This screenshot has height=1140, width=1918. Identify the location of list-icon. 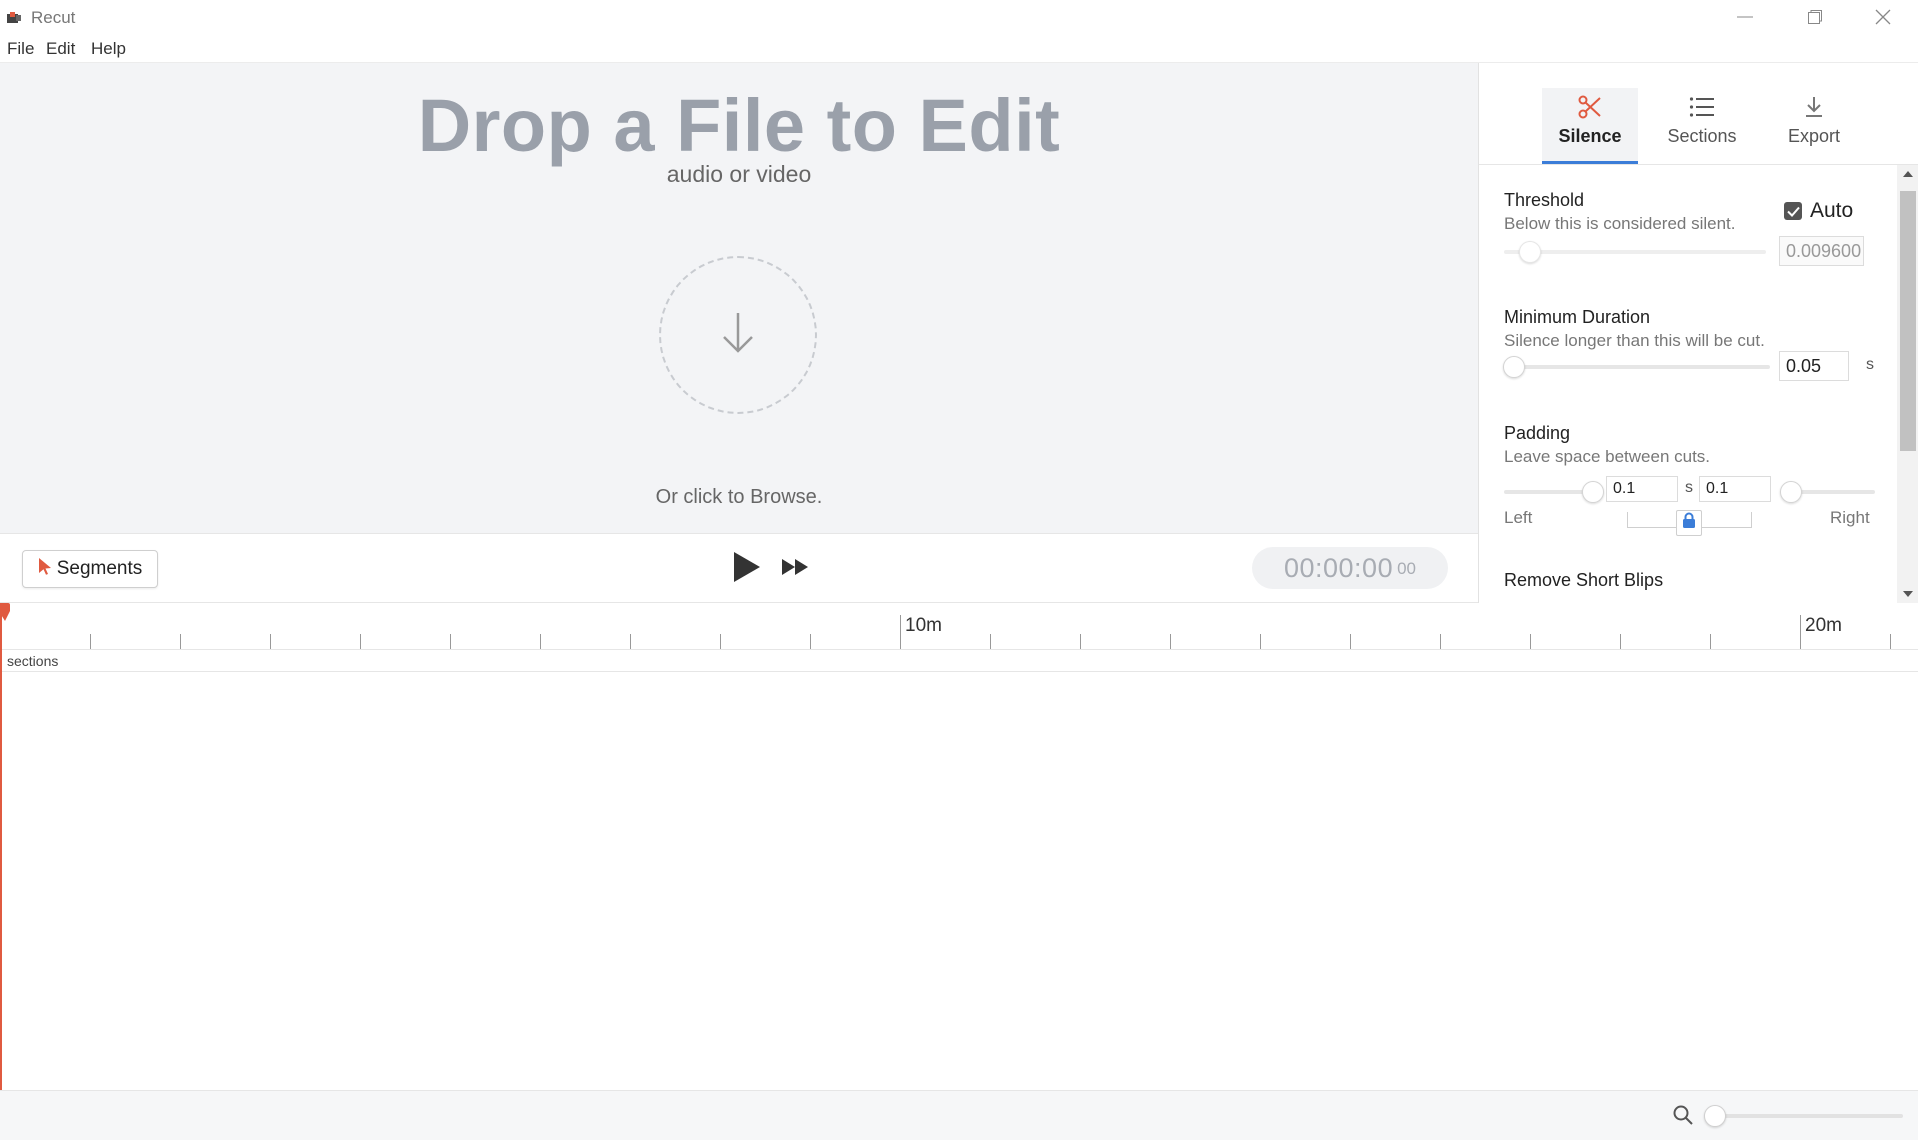
(1702, 107).